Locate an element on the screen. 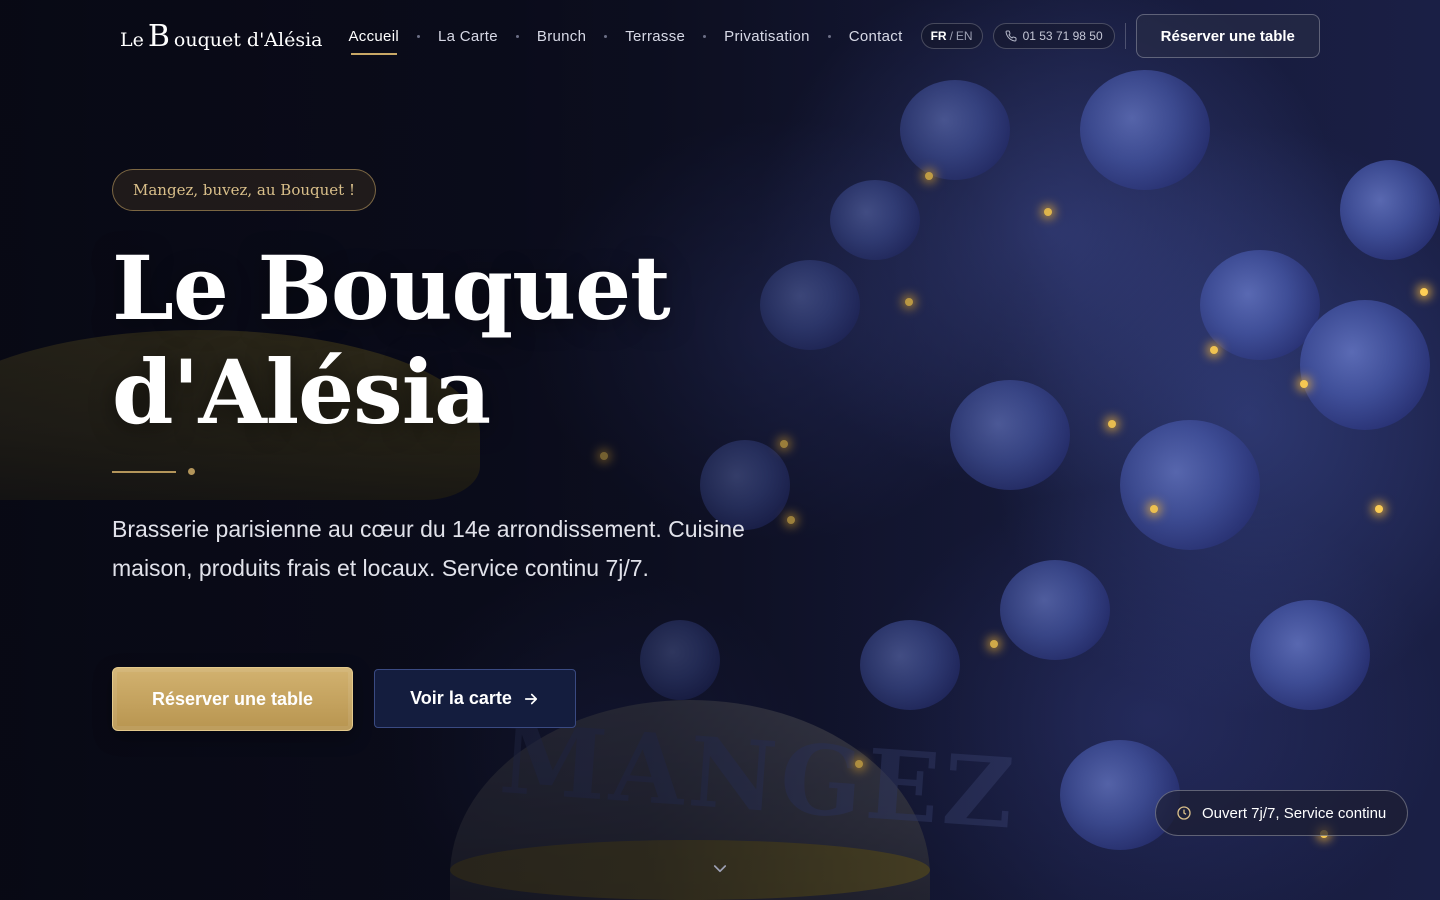 This screenshot has width=1440, height=900. hero-title: Le Bouquet d'Alésia is located at coordinates (462, 340).